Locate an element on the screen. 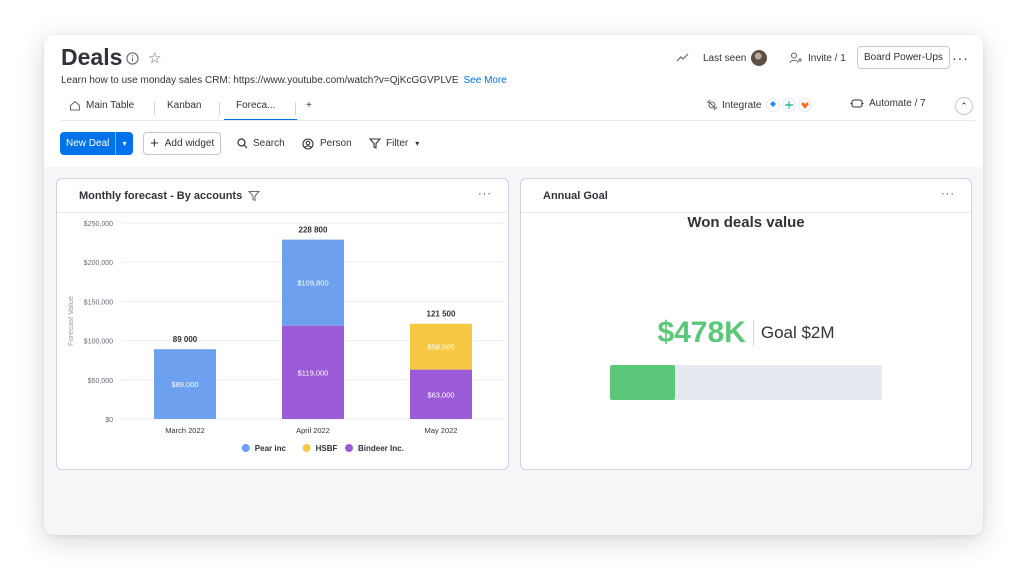 This screenshot has width=1024, height=584. automate-label: Automate / 7 is located at coordinates (897, 103).